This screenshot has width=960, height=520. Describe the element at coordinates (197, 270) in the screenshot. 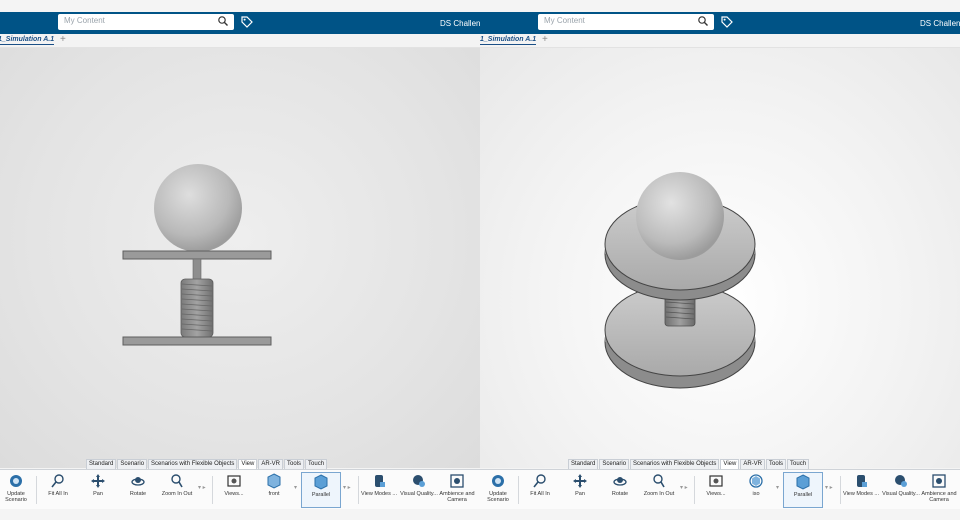

I see `connector-rod` at that location.